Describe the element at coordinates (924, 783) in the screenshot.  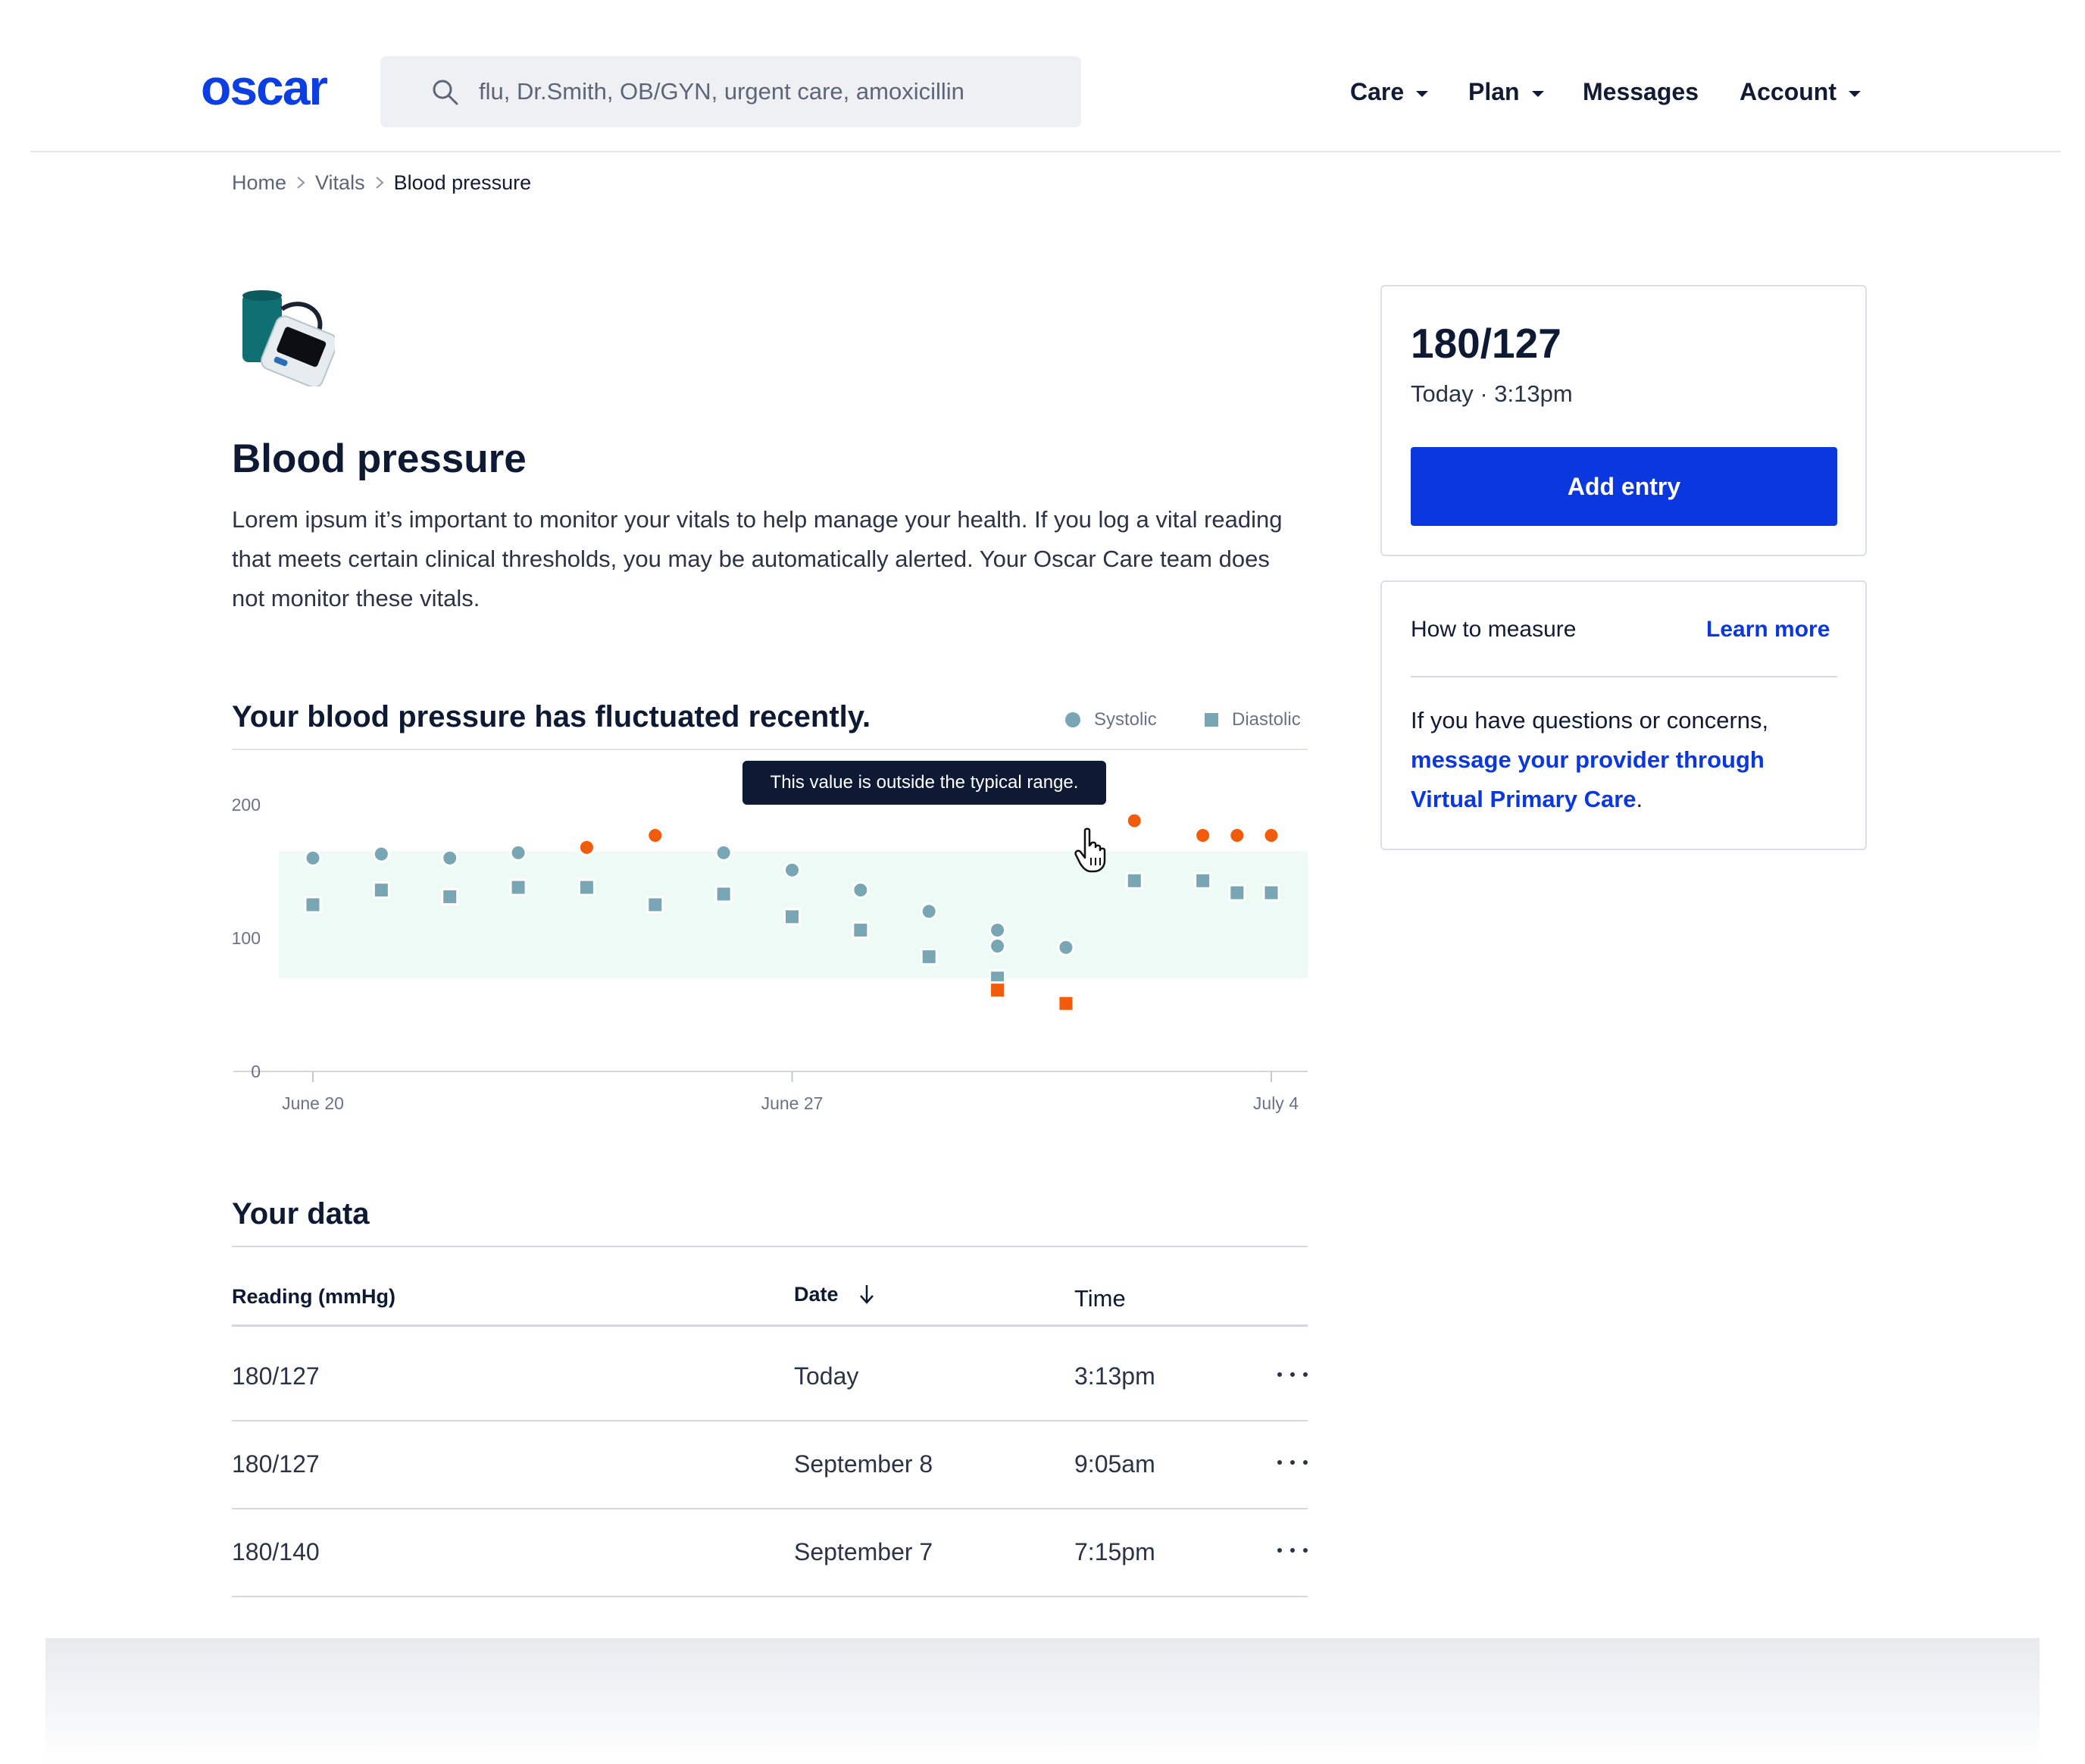
I see `out-of-range-tooltip: This value is outside the typical range.` at that location.